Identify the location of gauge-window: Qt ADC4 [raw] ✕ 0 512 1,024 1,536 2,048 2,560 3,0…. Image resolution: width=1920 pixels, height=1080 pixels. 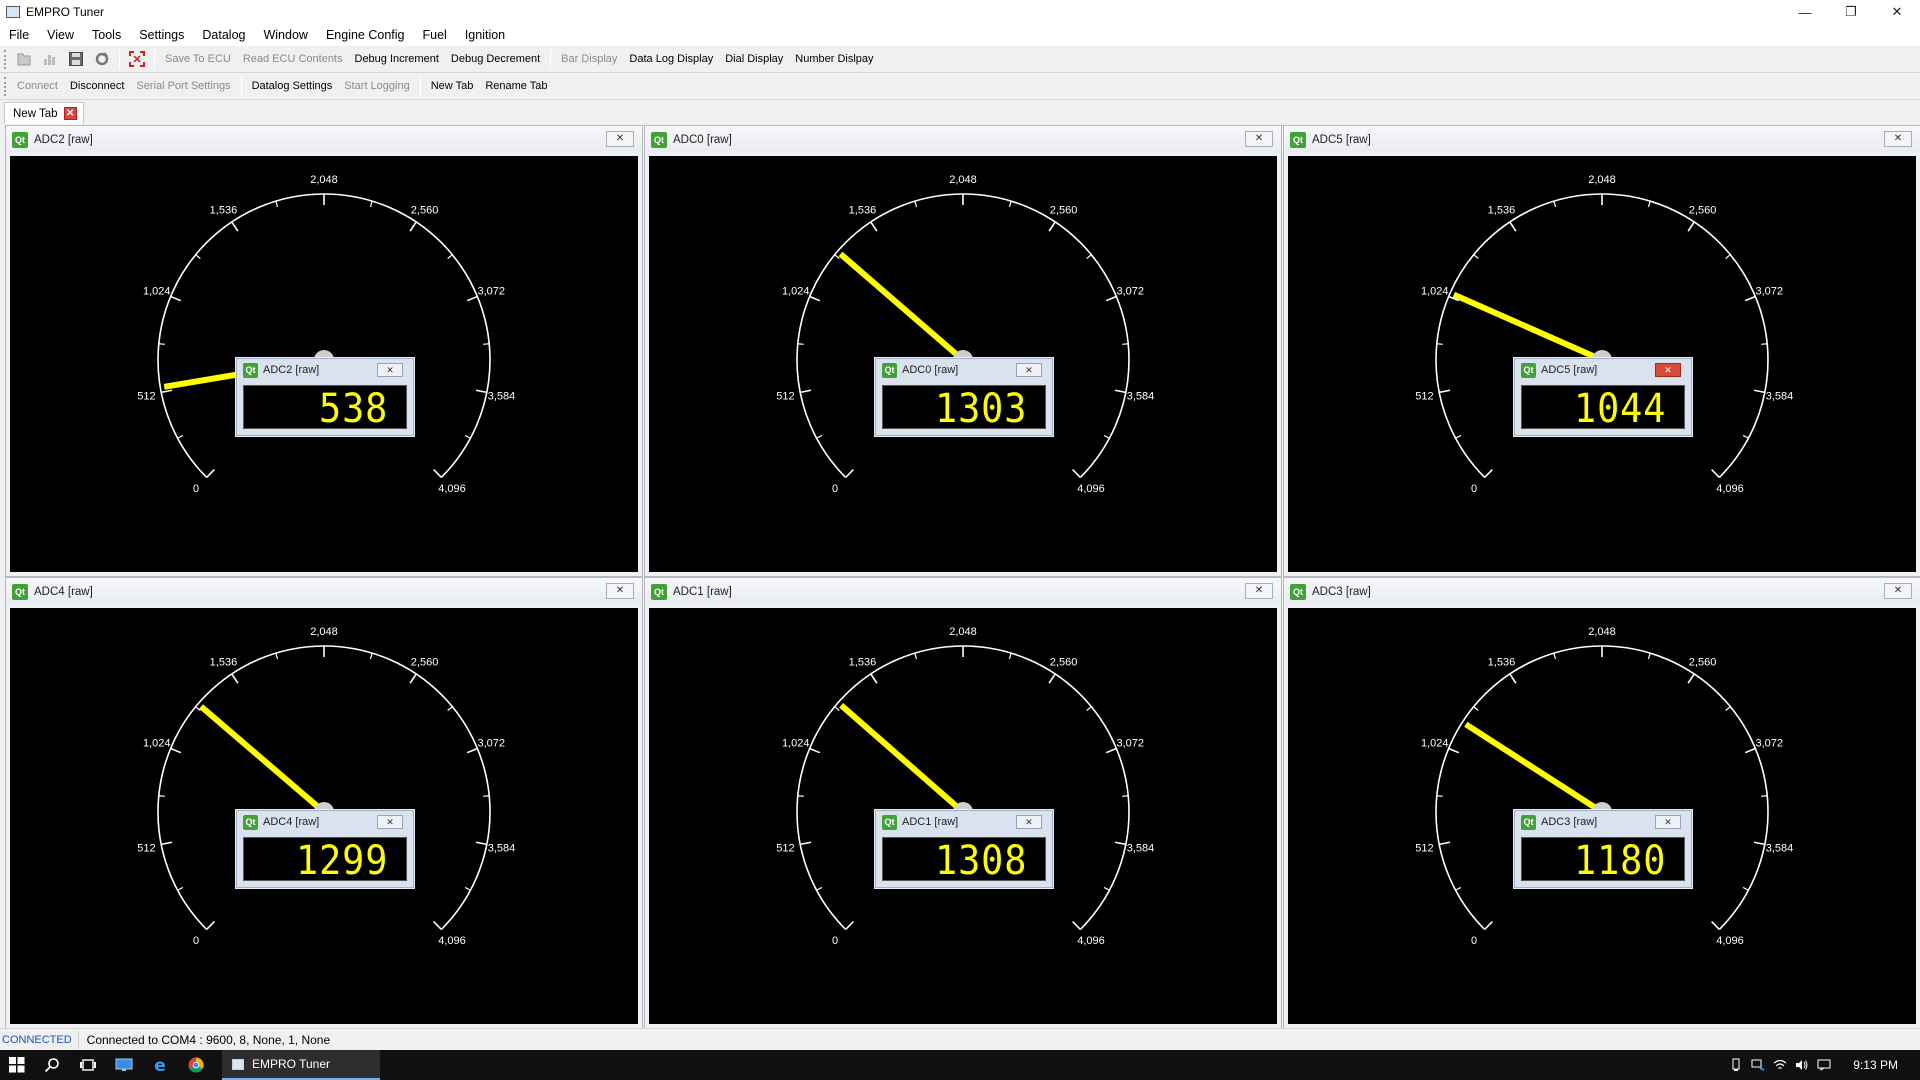
(324, 803).